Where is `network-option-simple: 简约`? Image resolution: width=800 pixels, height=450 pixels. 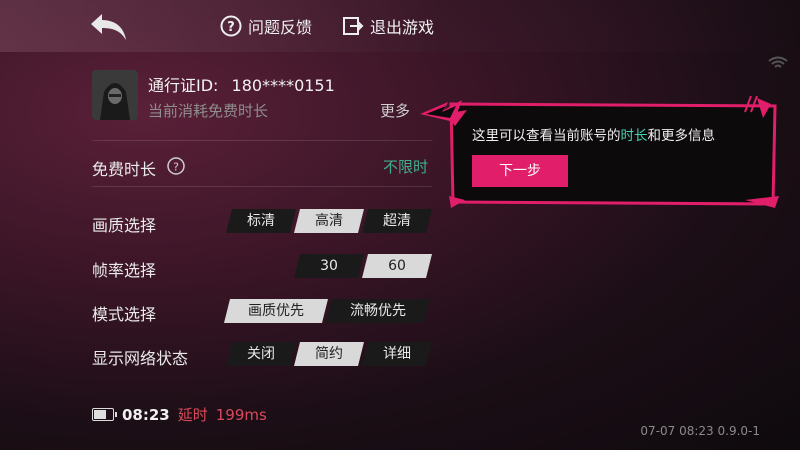
network-option-simple: 简约 is located at coordinates (329, 354).